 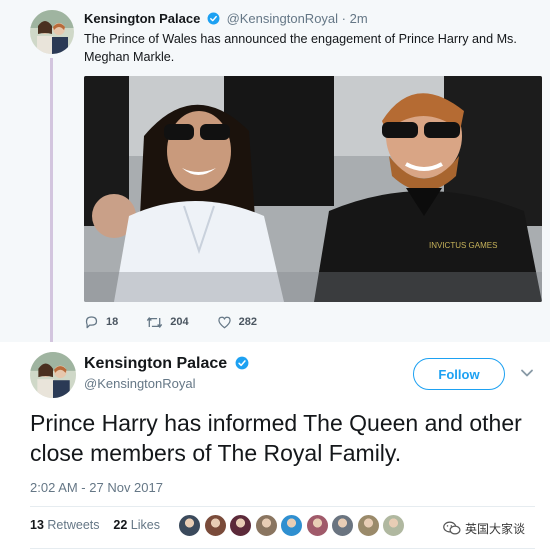 What do you see at coordinates (73, 525) in the screenshot?
I see `retweets-label: Retweets` at bounding box center [73, 525].